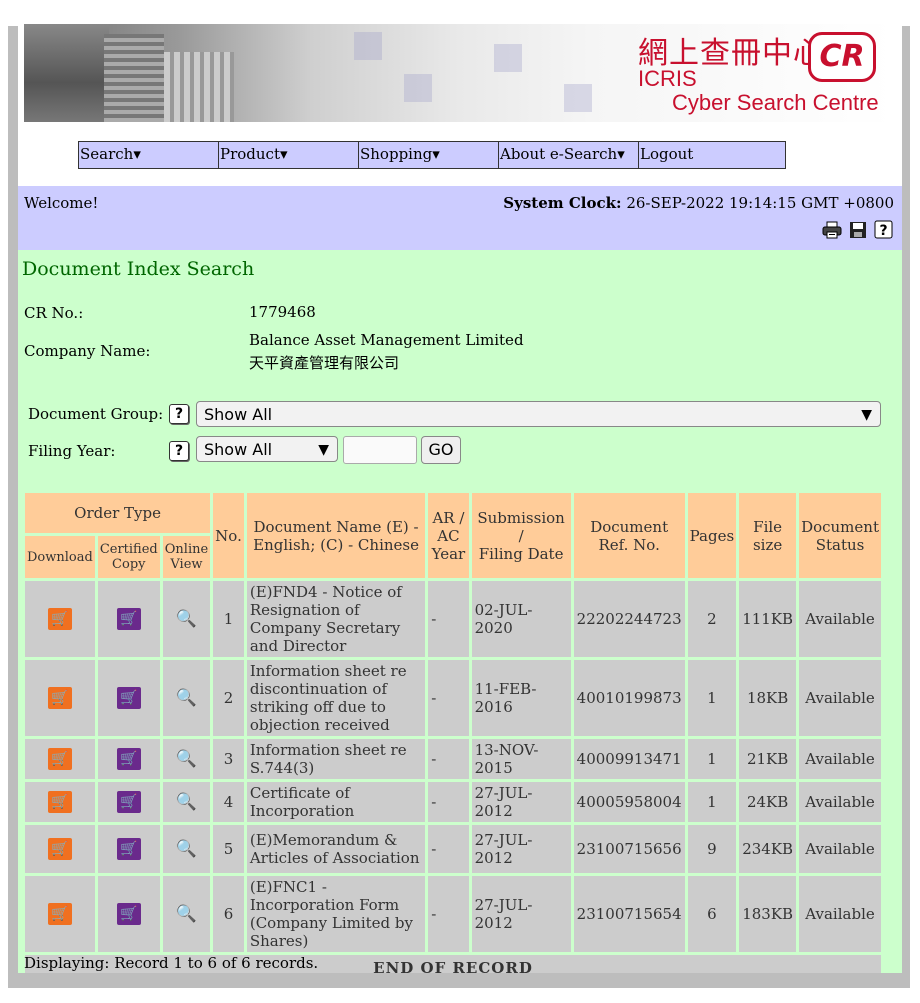 The image size is (920, 1003). I want to click on header-line: Submission /, so click(521, 526).